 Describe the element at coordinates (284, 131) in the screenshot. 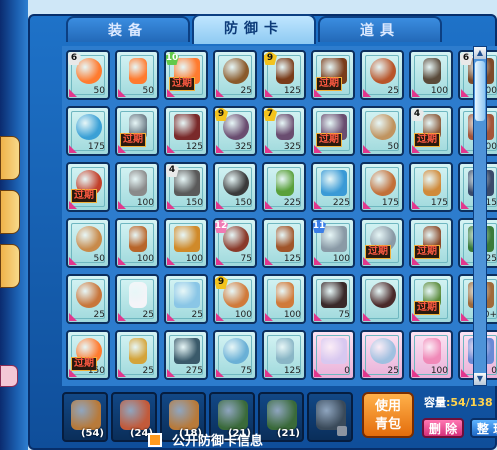

I see `defense-card: 7 325` at that location.